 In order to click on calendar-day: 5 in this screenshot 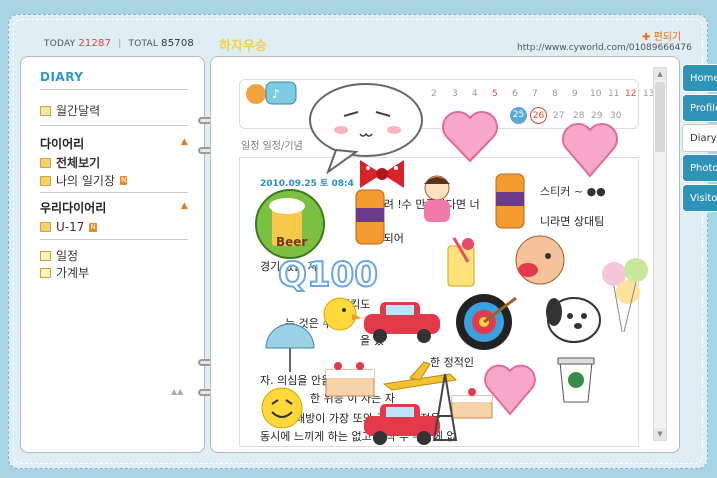, I will do `click(495, 94)`.